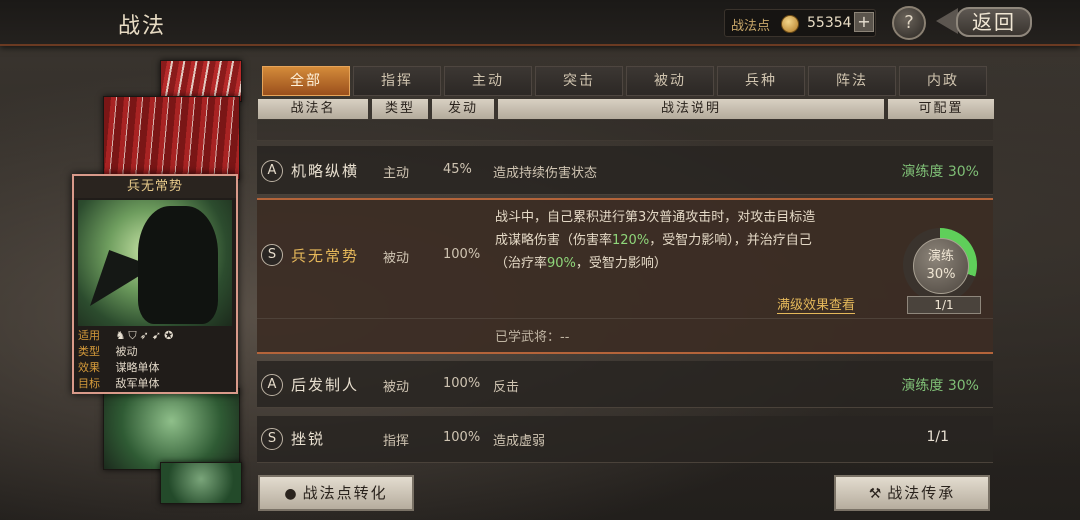  What do you see at coordinates (119, 383) in the screenshot?
I see `card-info-row: 目标 敌军单体` at bounding box center [119, 383].